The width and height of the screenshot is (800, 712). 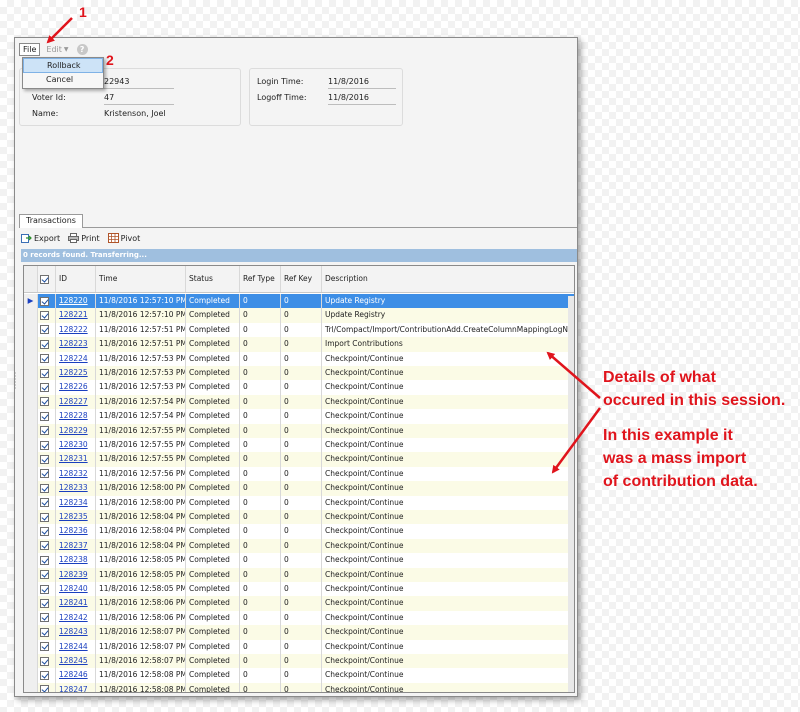 I want to click on transaction-id-link: 128238, so click(x=73, y=559).